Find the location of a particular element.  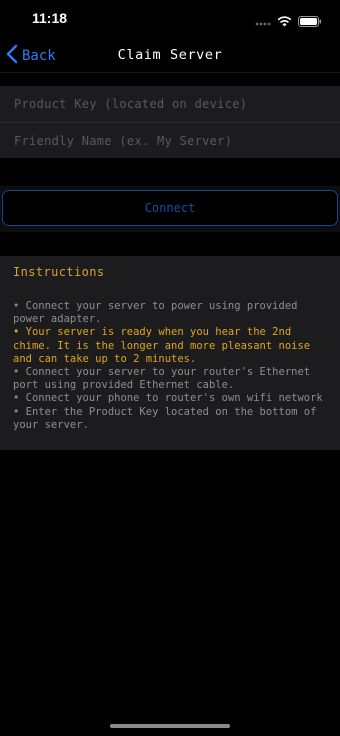

home-indicator is located at coordinates (170, 726).